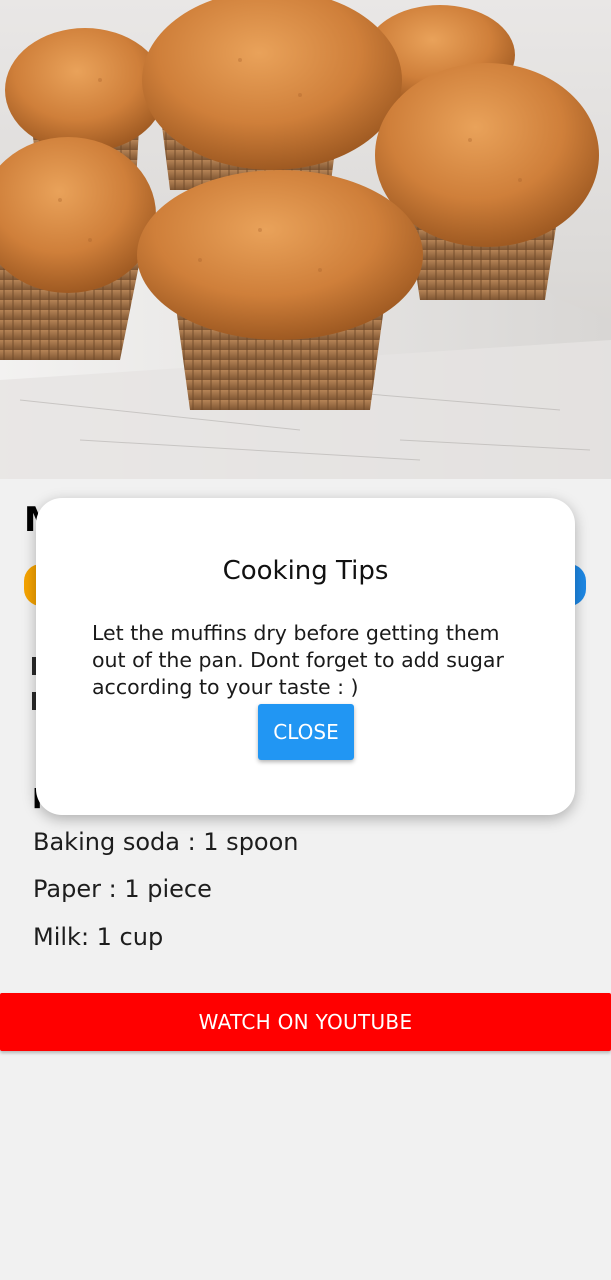  I want to click on ingredient-item: Baking soda : 1 spoon, so click(166, 842).